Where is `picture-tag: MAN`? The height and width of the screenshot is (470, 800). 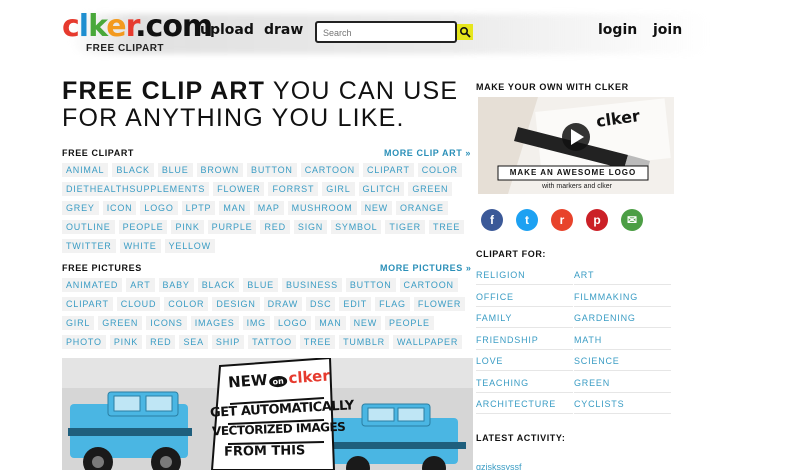
picture-tag: MAN is located at coordinates (330, 323).